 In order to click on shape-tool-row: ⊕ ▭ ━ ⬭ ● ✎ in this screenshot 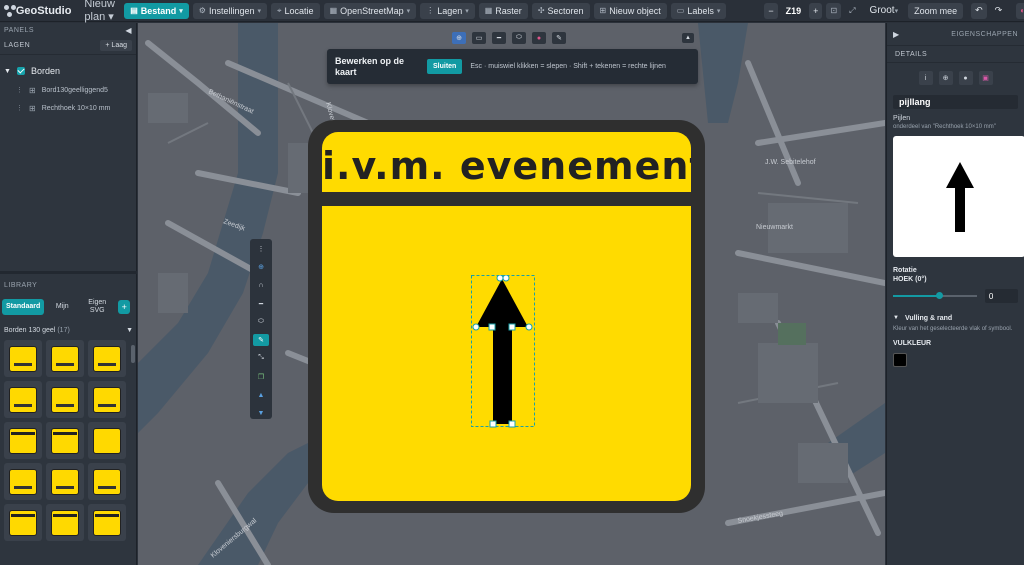, I will do `click(509, 38)`.